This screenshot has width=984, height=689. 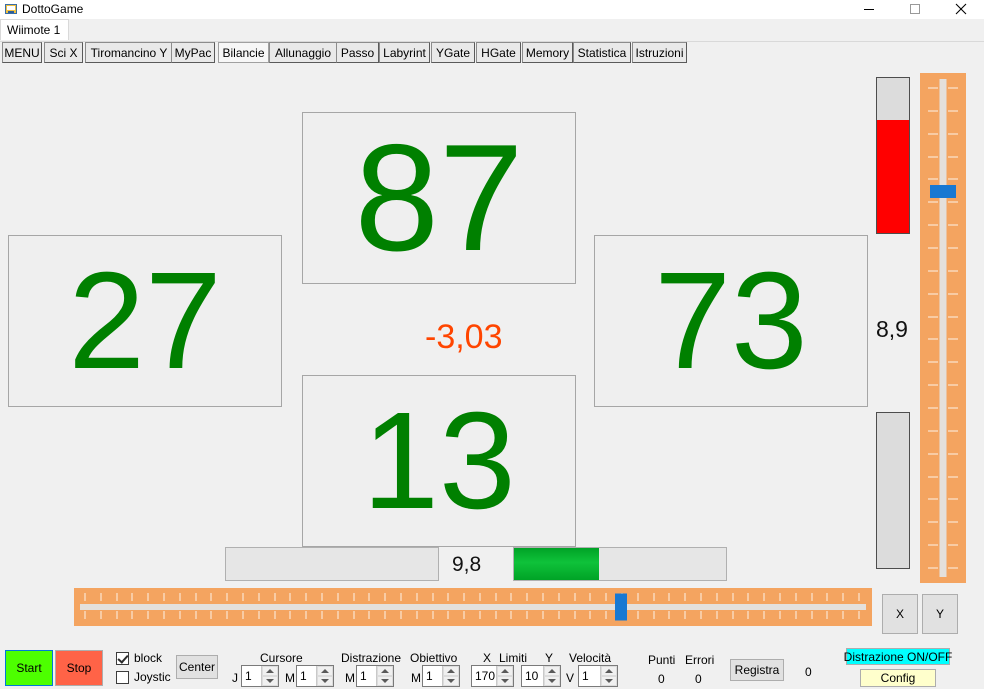 What do you see at coordinates (122, 658) in the screenshot?
I see `block-checkbox-box` at bounding box center [122, 658].